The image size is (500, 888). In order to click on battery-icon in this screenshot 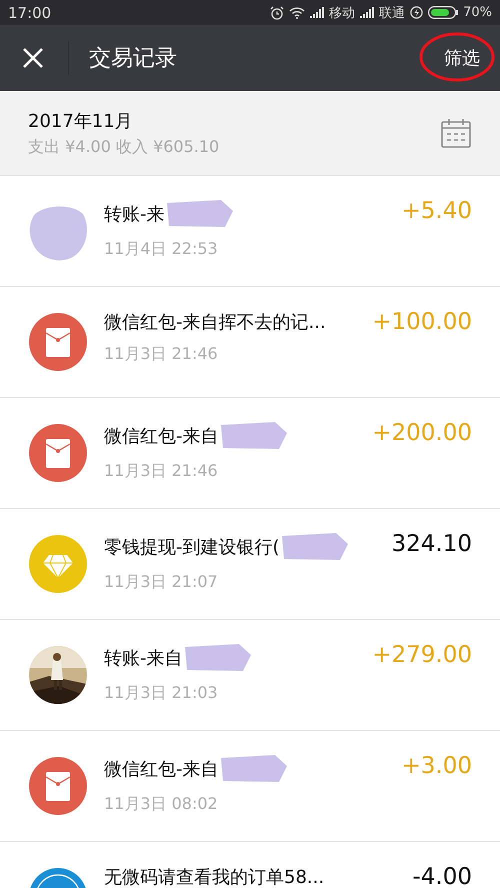, I will do `click(443, 12)`.